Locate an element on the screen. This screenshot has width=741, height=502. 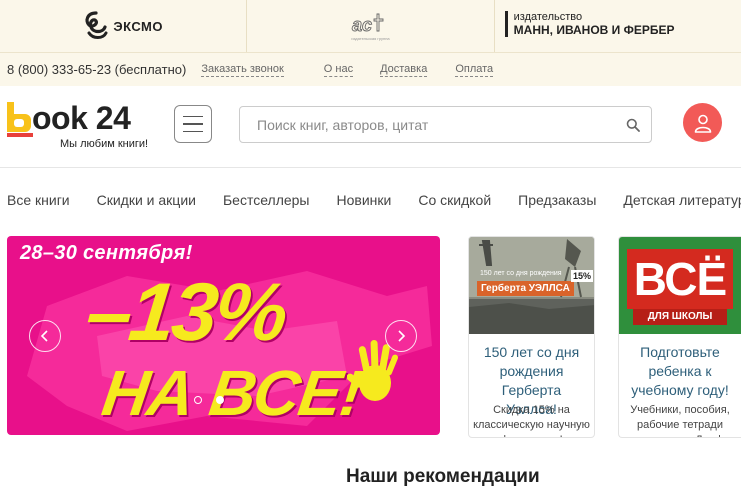
callback-link: Заказать звонок is located at coordinates (242, 70).